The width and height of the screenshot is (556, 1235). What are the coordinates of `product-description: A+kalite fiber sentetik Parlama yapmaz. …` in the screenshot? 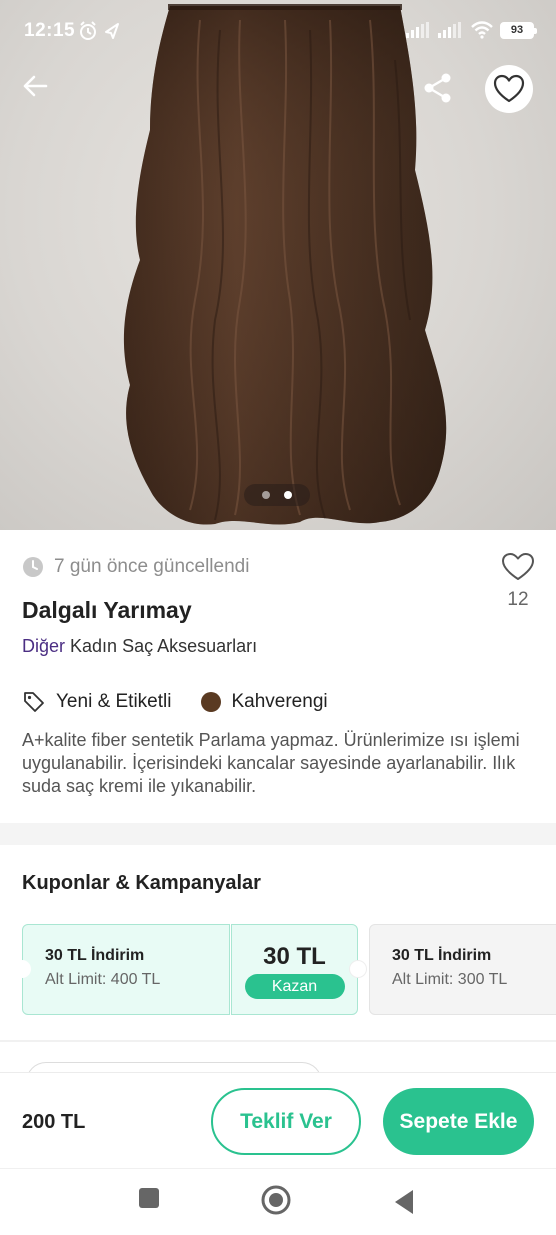 It's located at (271, 763).